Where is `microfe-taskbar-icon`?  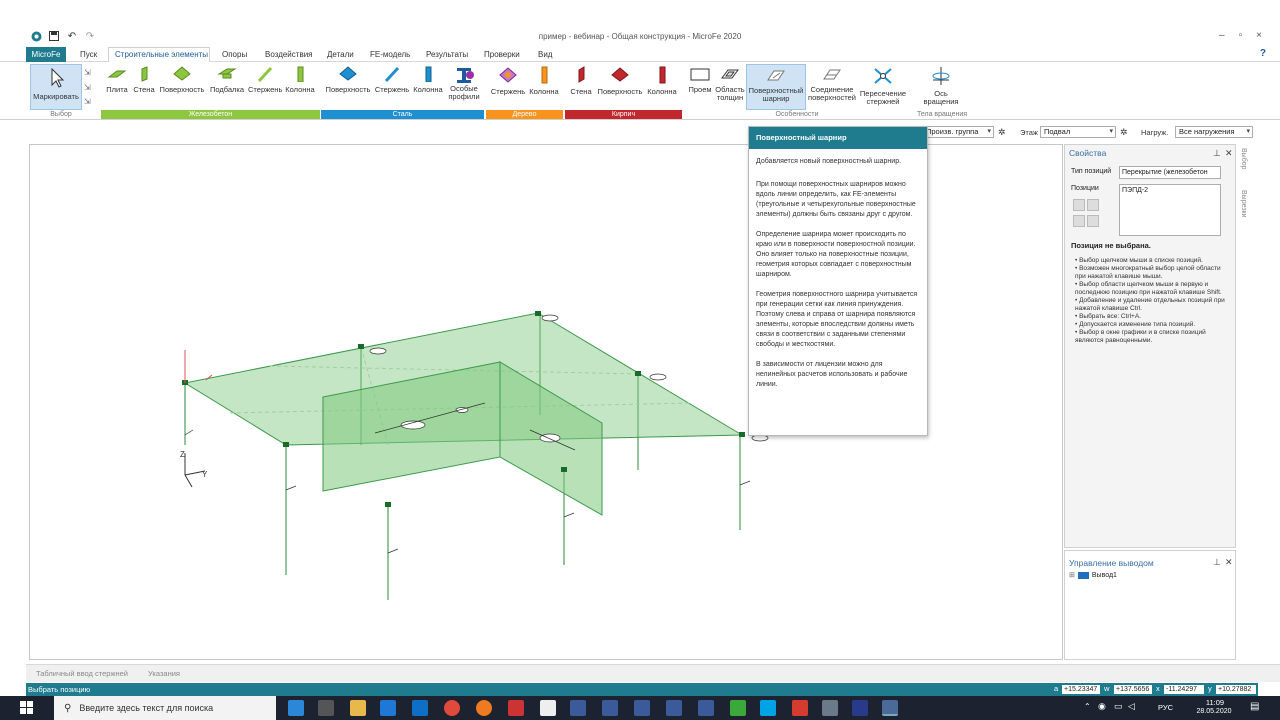 microfe-taskbar-icon is located at coordinates (890, 708).